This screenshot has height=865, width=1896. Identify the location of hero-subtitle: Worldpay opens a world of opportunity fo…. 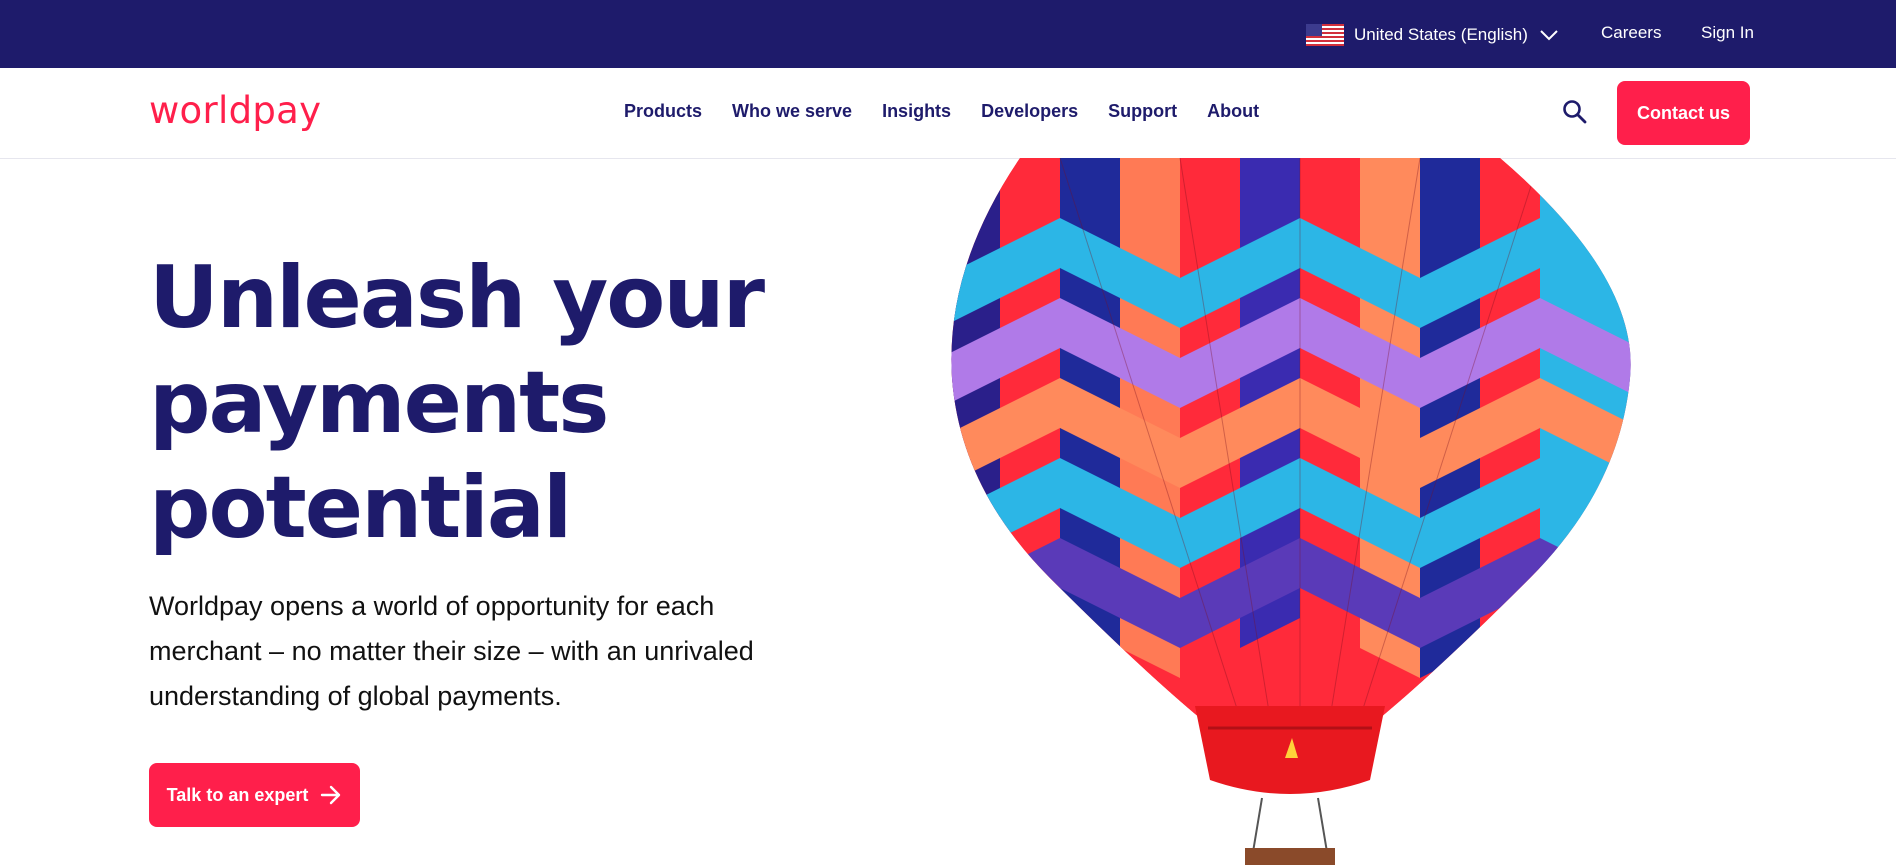
(451, 651).